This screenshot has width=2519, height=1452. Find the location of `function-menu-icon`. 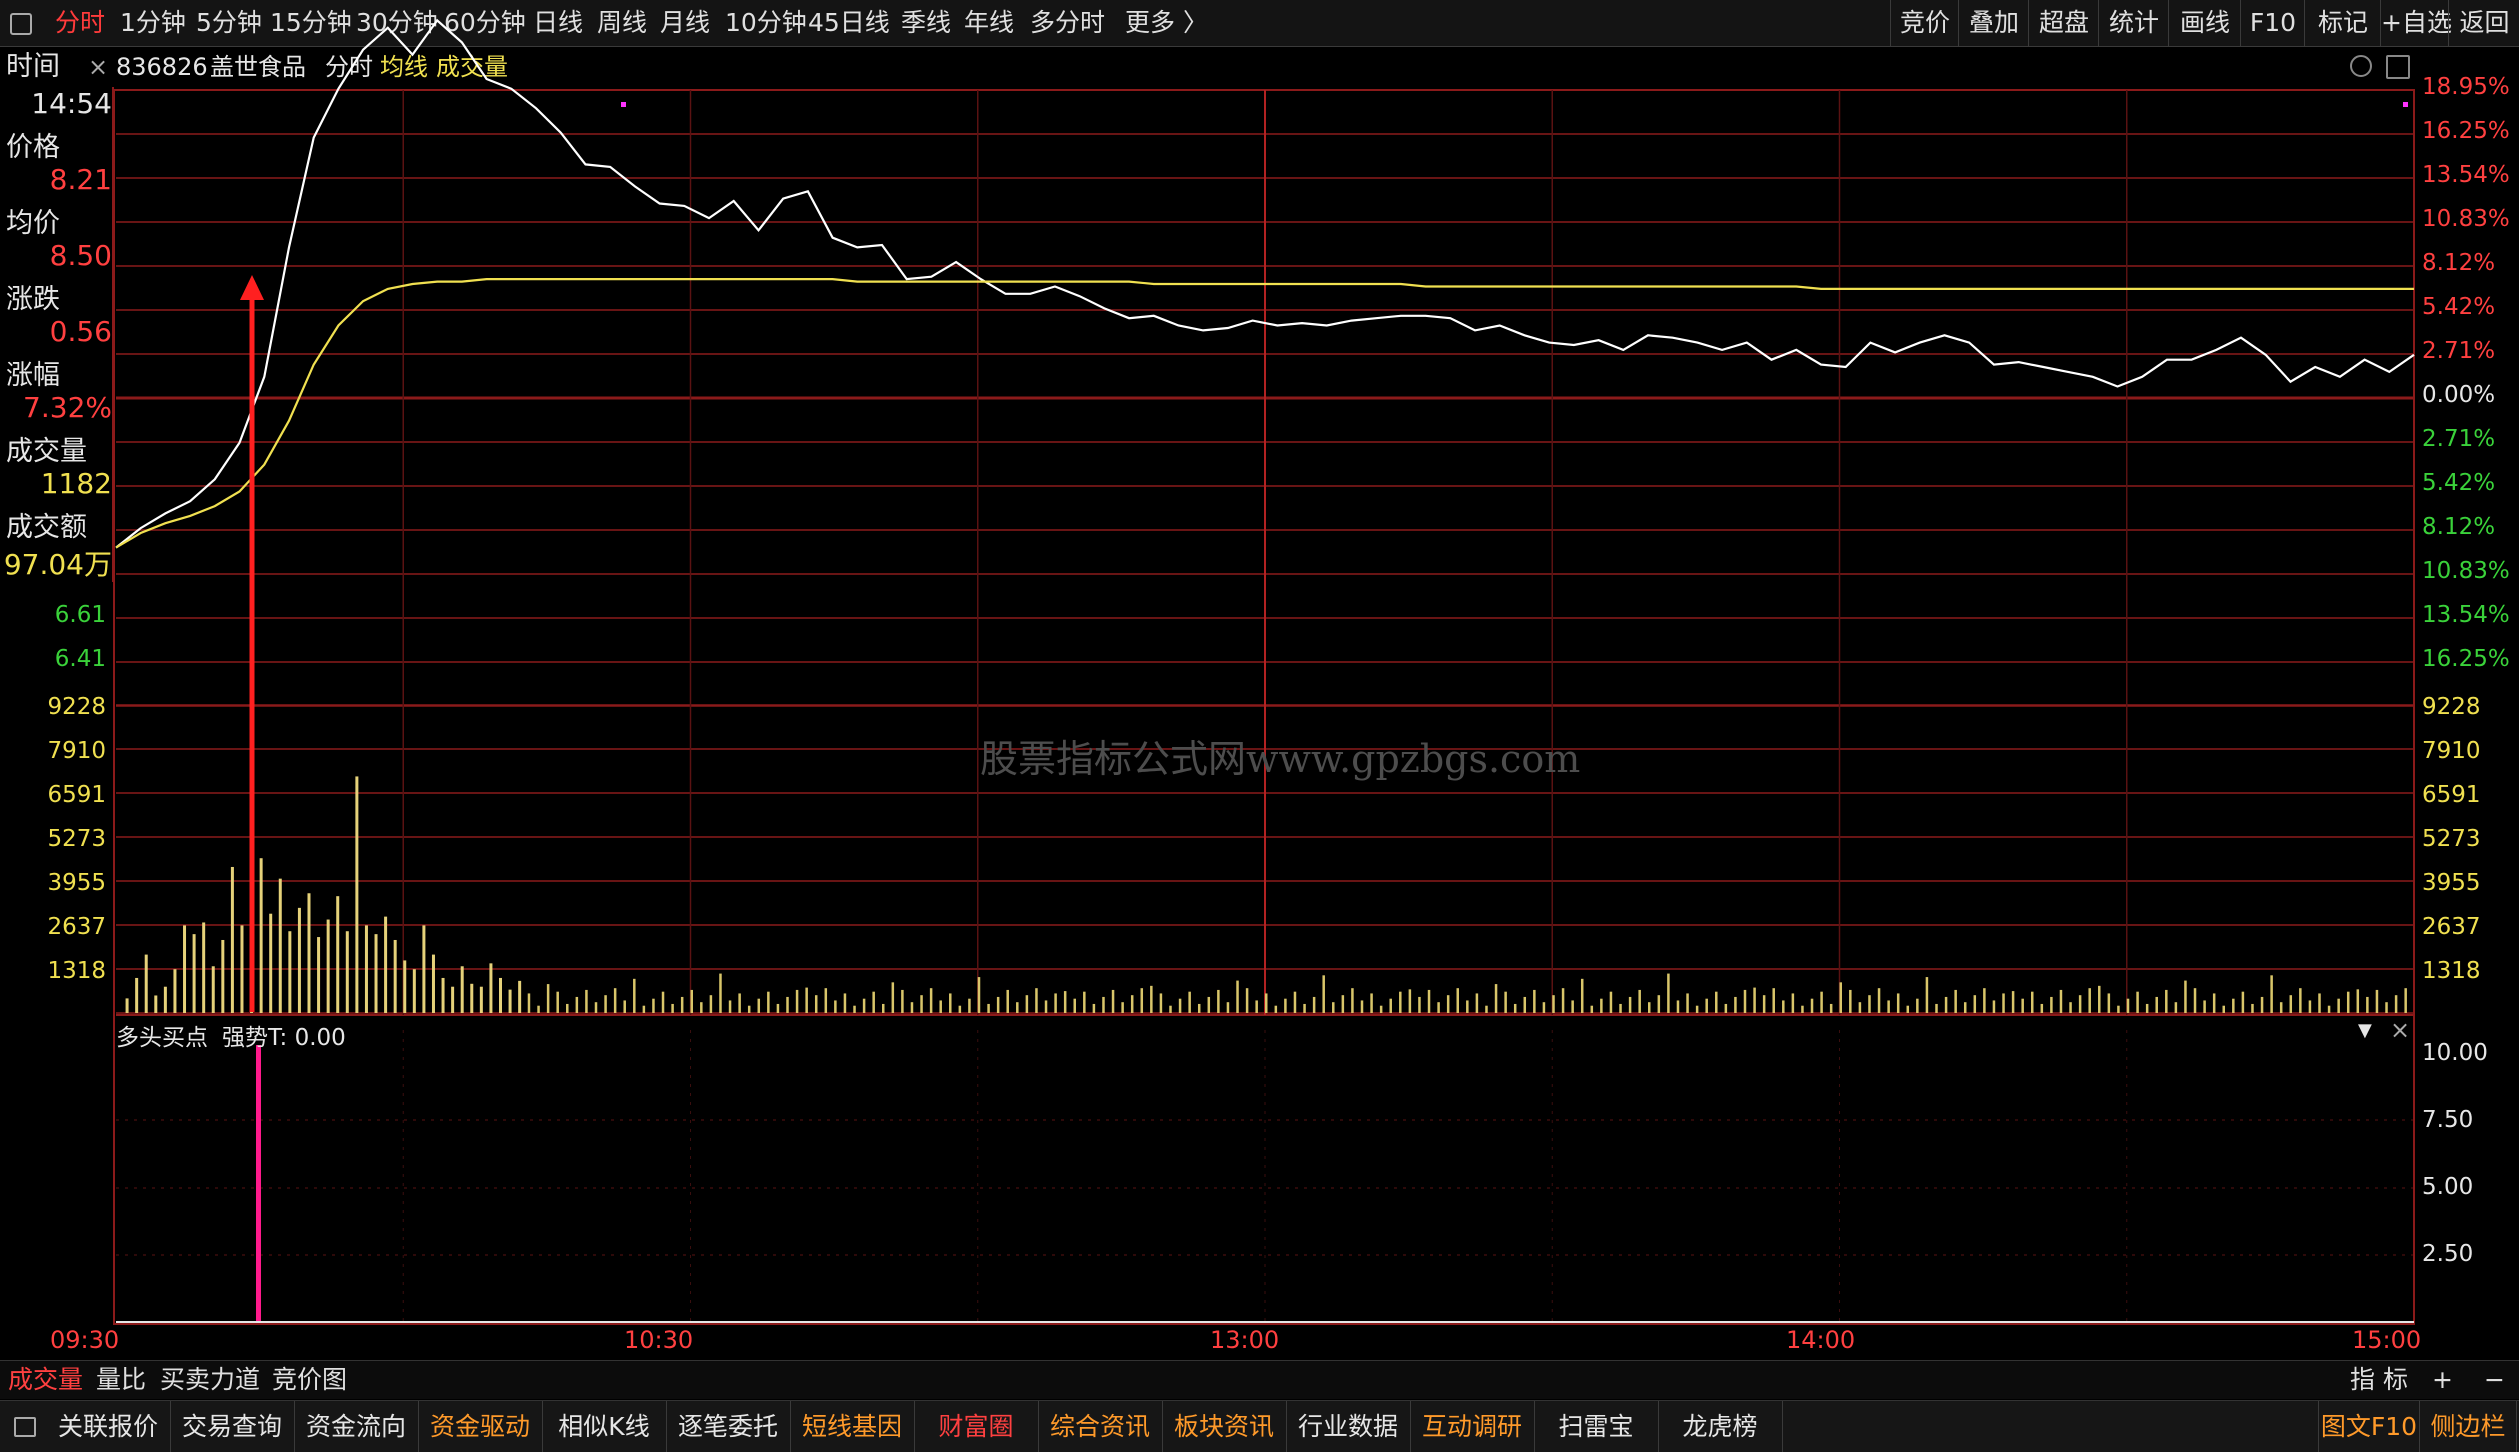

function-menu-icon is located at coordinates (25, 1427).